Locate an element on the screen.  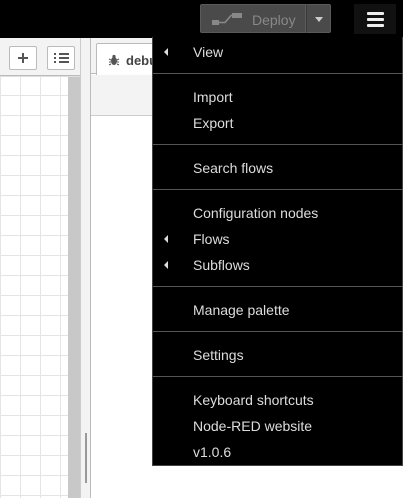
workspace-tab-strip is located at coordinates (42, 57).